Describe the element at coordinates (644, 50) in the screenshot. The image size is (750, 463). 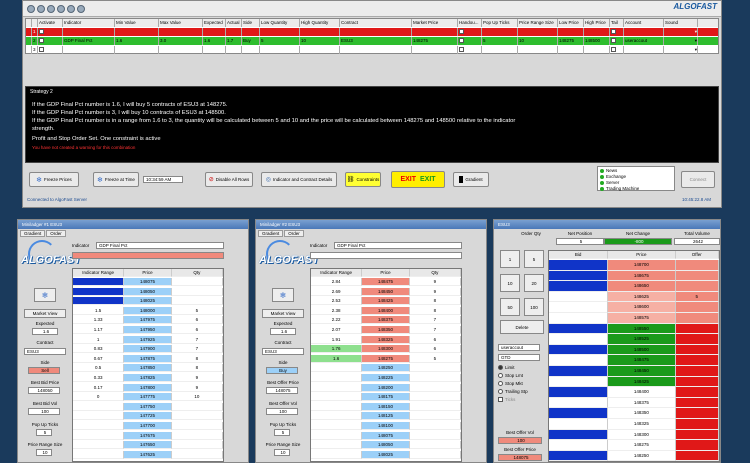
I see `grid-cell-account` at that location.